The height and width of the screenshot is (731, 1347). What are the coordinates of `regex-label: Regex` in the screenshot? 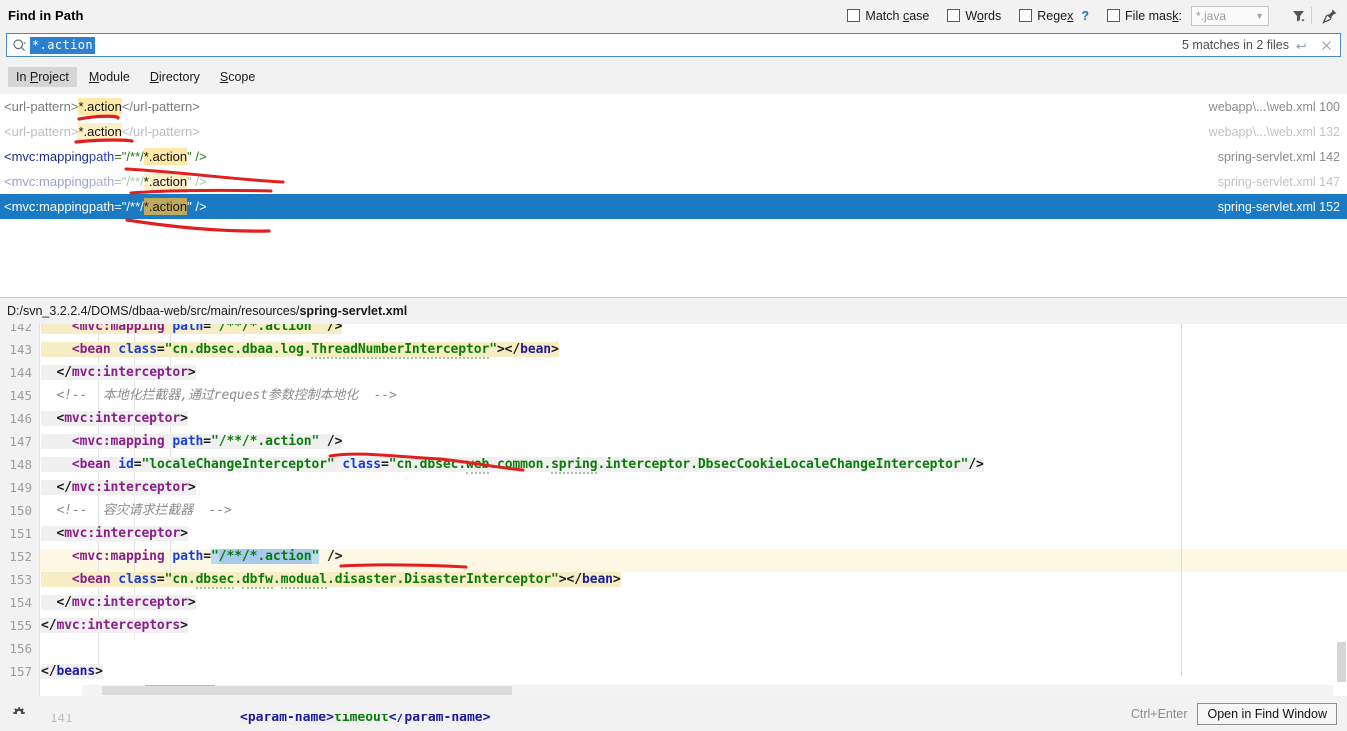 It's located at (1055, 15).